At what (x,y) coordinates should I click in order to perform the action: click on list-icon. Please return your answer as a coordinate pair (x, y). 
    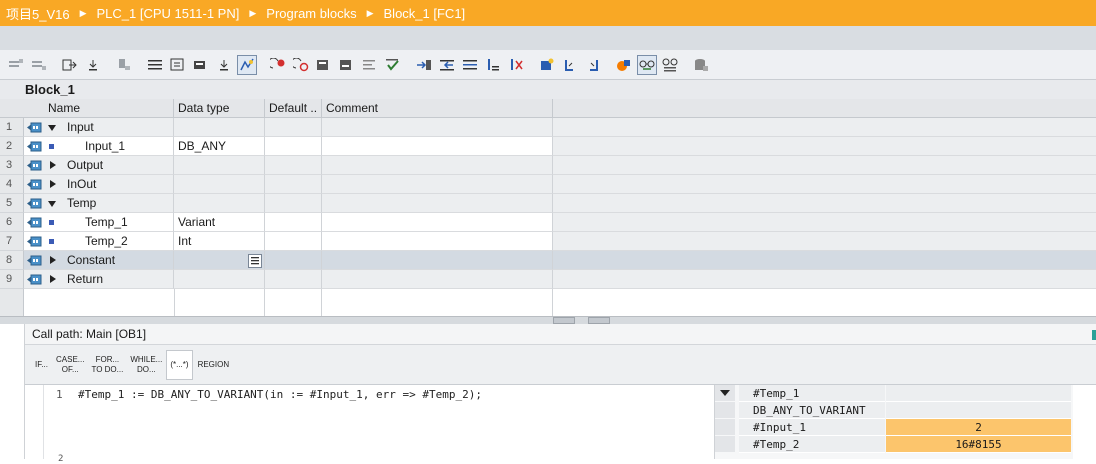
    Looking at the image, I should click on (155, 65).